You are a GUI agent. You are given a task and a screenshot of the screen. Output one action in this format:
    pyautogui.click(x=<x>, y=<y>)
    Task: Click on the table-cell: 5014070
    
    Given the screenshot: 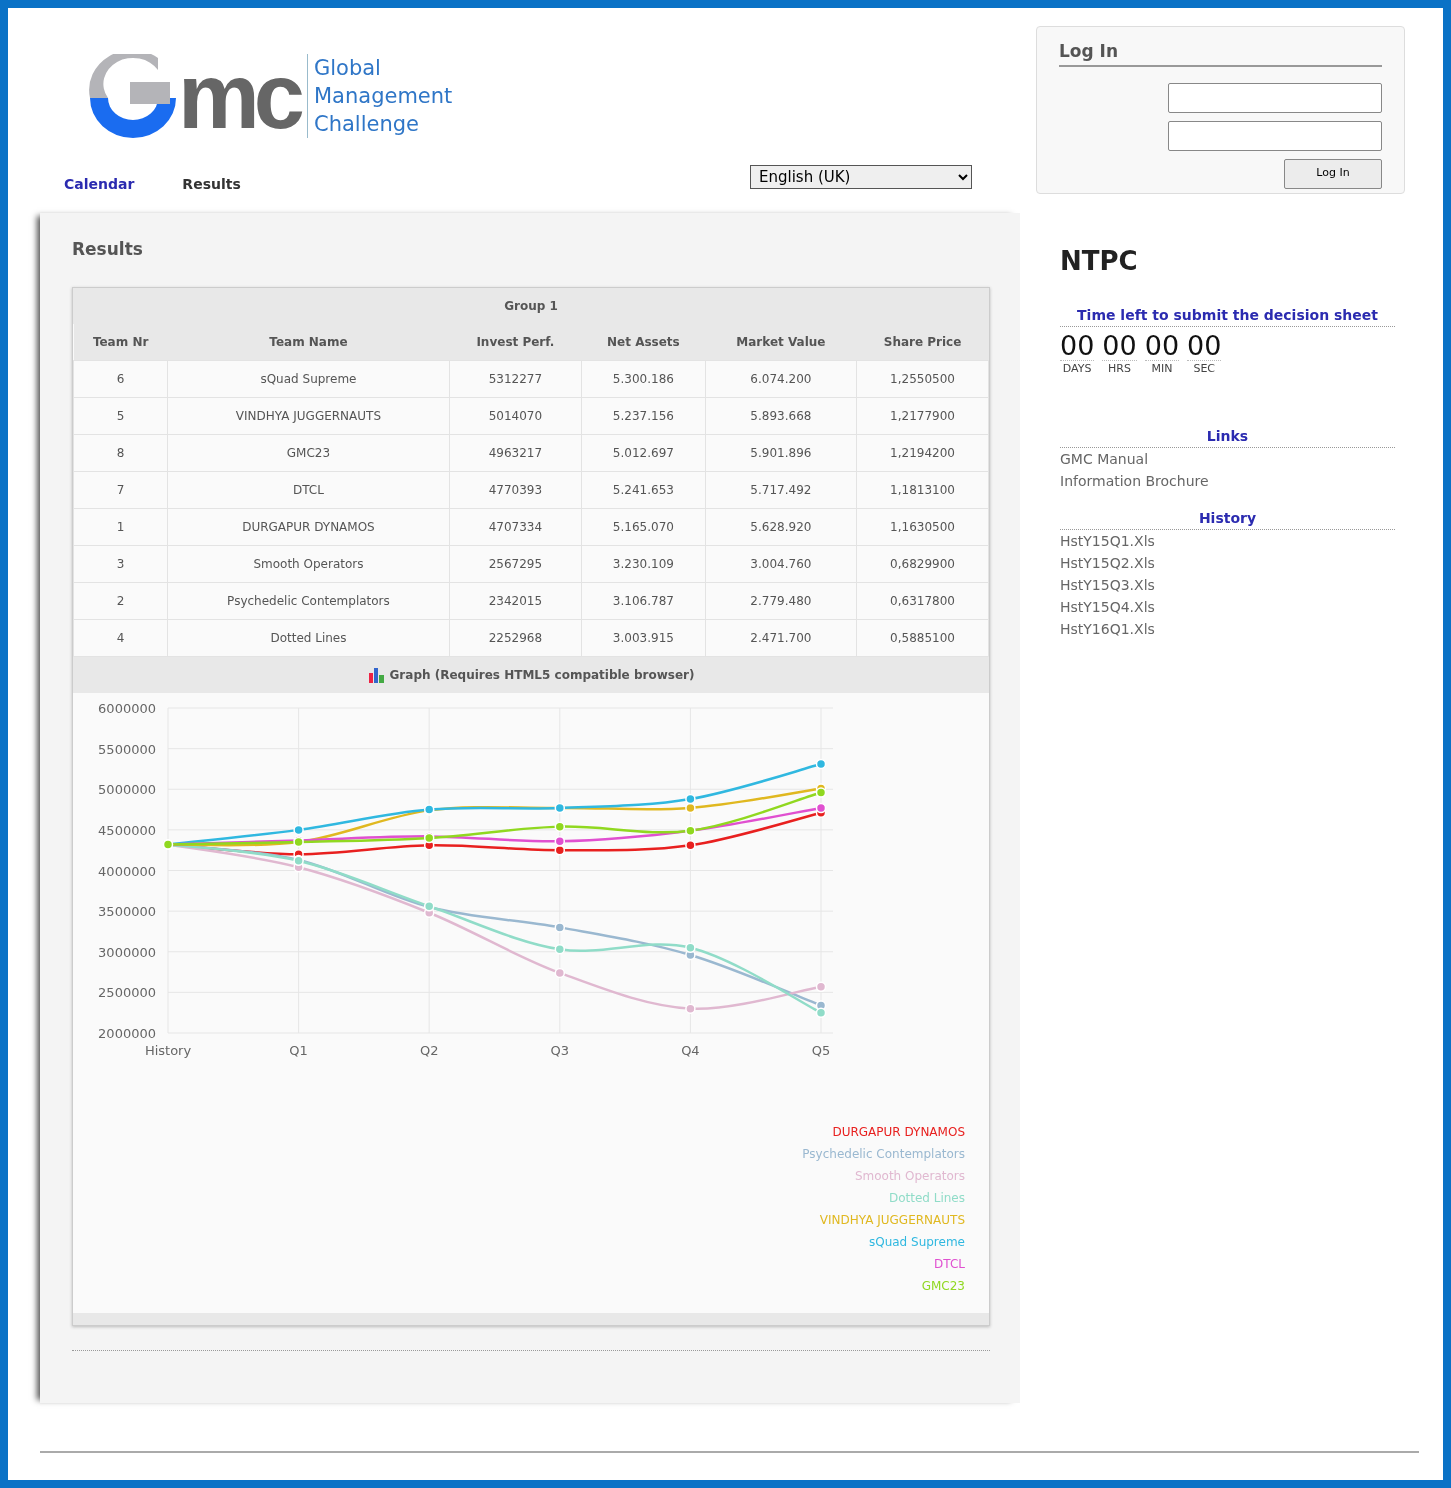 What is the action you would take?
    pyautogui.click(x=515, y=415)
    